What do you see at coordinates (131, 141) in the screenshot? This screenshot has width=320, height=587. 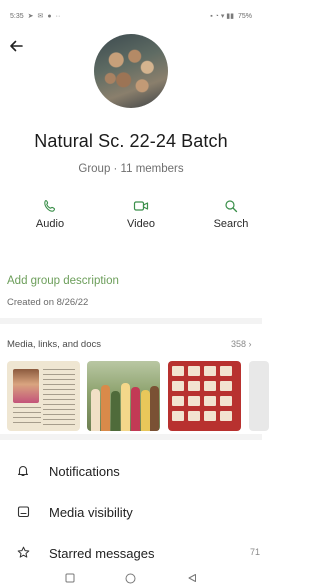 I see `group-name: Natural Sc. 22-24 Batch` at bounding box center [131, 141].